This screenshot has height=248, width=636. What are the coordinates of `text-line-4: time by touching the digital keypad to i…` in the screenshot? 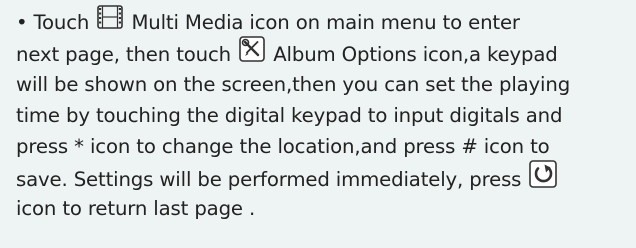 It's located at (322, 115).